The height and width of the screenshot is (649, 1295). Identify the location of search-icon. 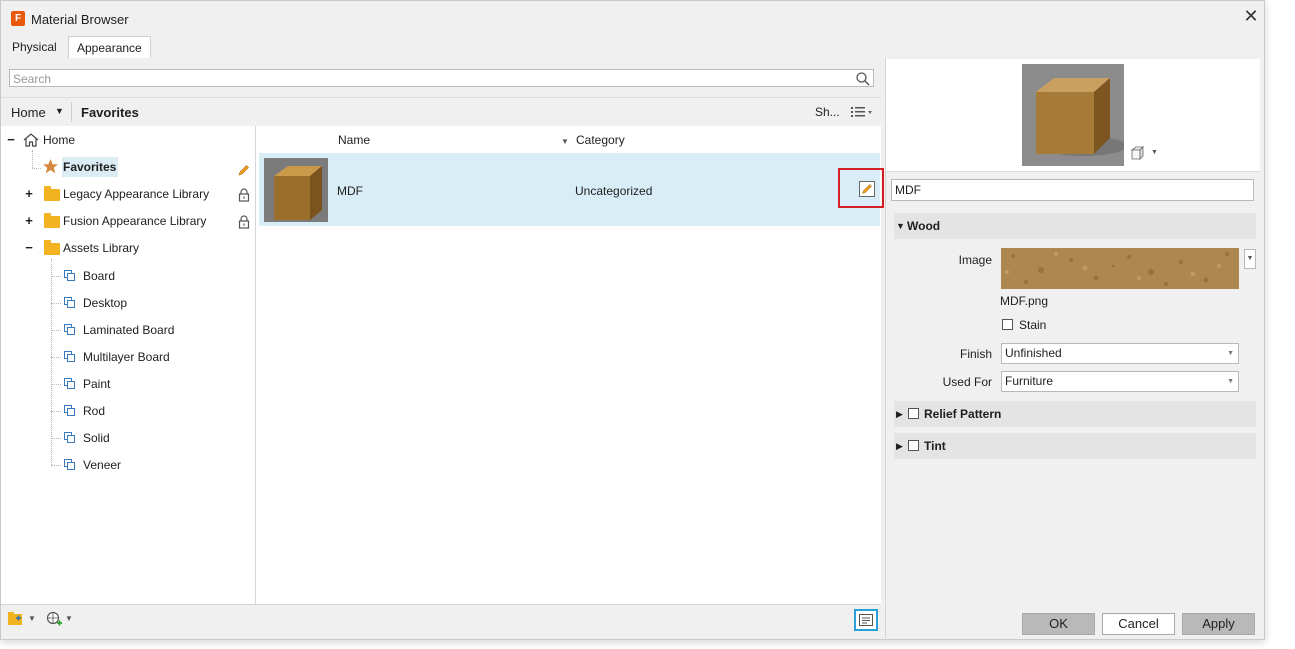
(863, 79).